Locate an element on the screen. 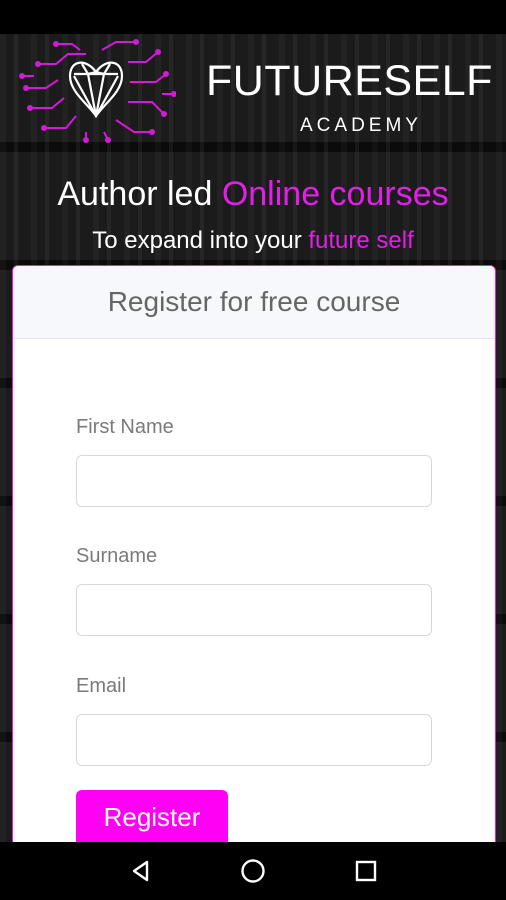 The height and width of the screenshot is (900, 506). email-field is located at coordinates (254, 740).